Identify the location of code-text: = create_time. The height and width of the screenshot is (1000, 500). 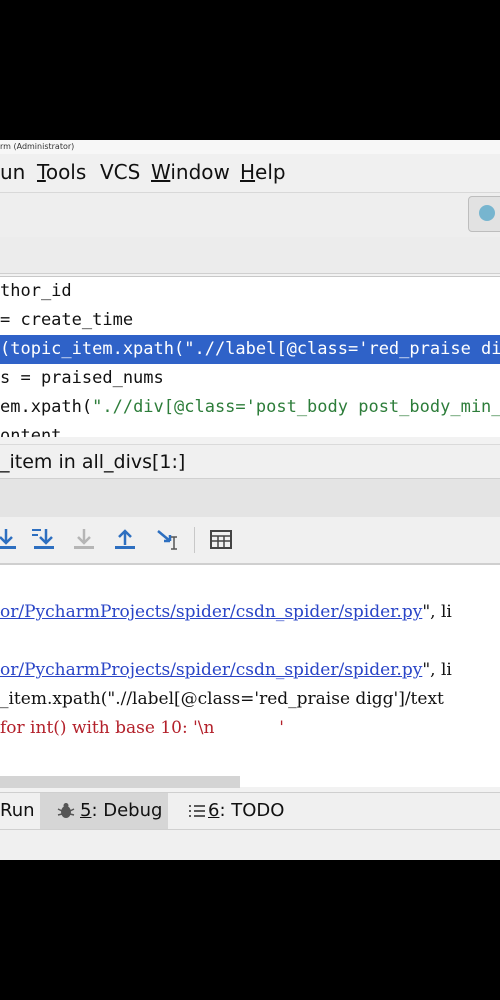
(67, 320).